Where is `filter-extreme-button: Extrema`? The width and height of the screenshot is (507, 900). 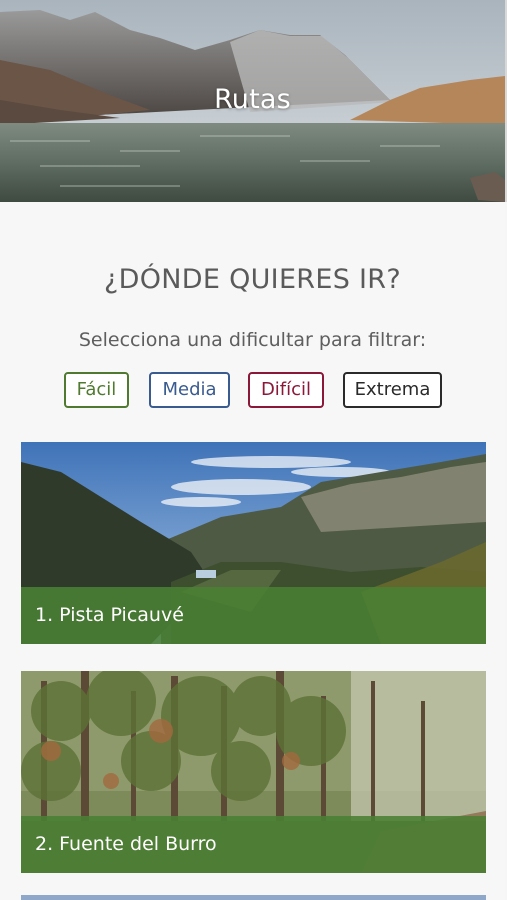
filter-extreme-button: Extrema is located at coordinates (392, 390).